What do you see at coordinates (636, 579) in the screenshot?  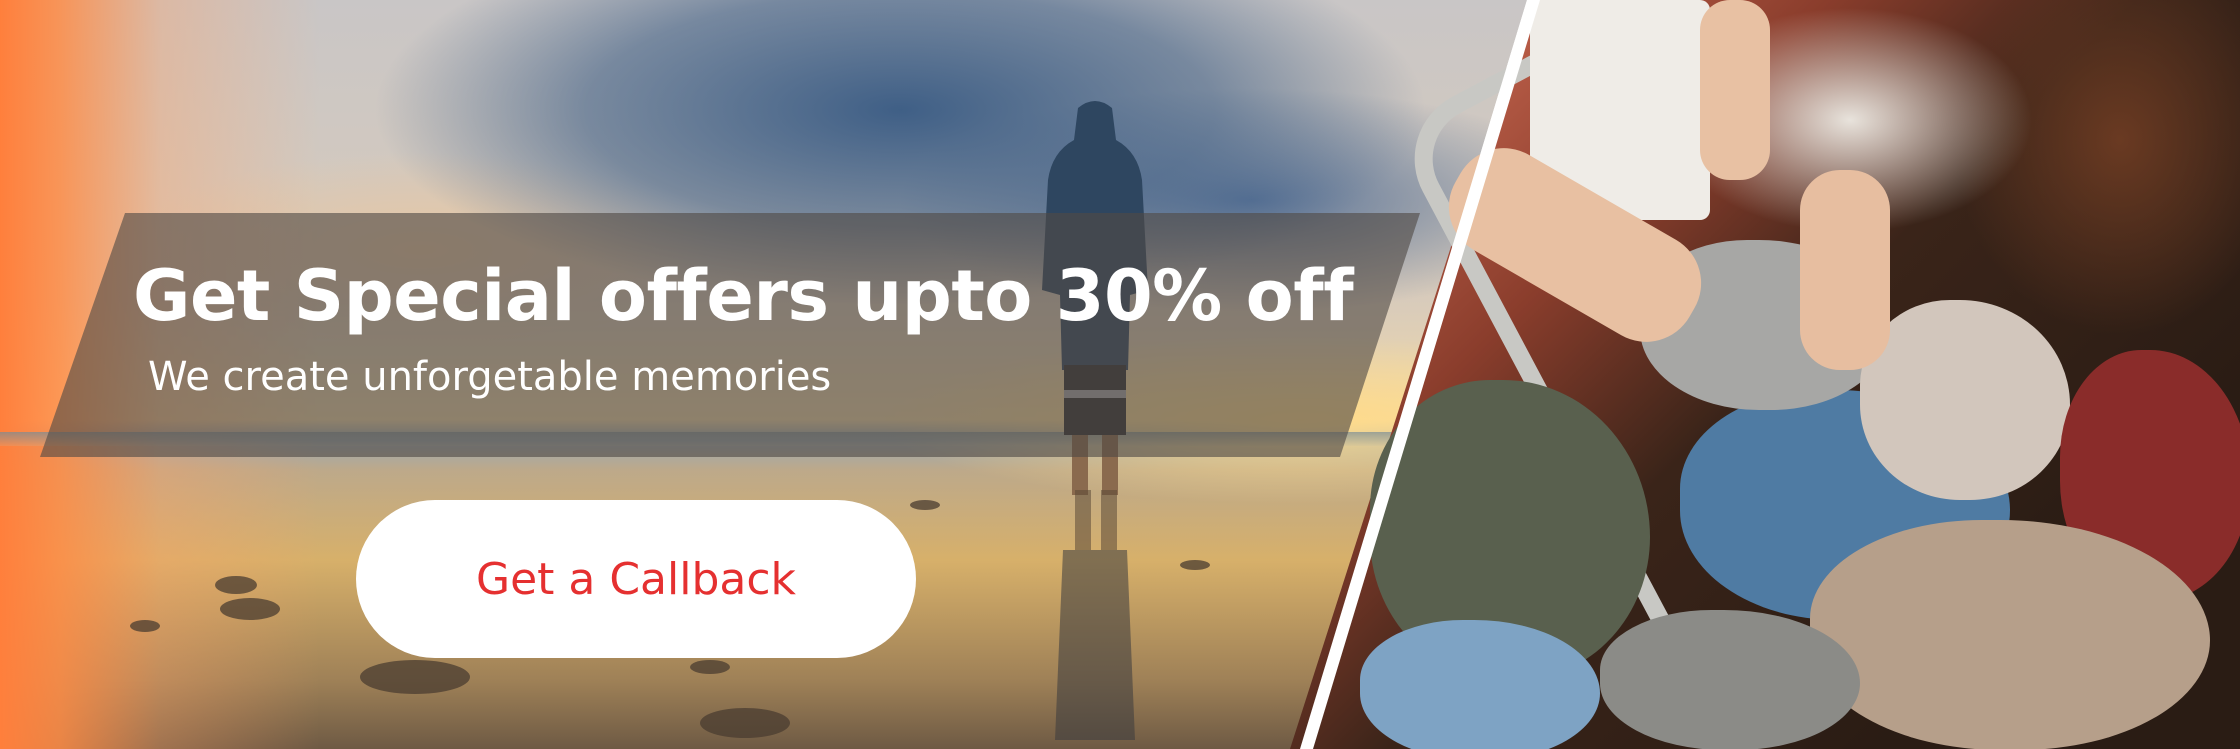 I see `get-callback-button: Get a Callback` at bounding box center [636, 579].